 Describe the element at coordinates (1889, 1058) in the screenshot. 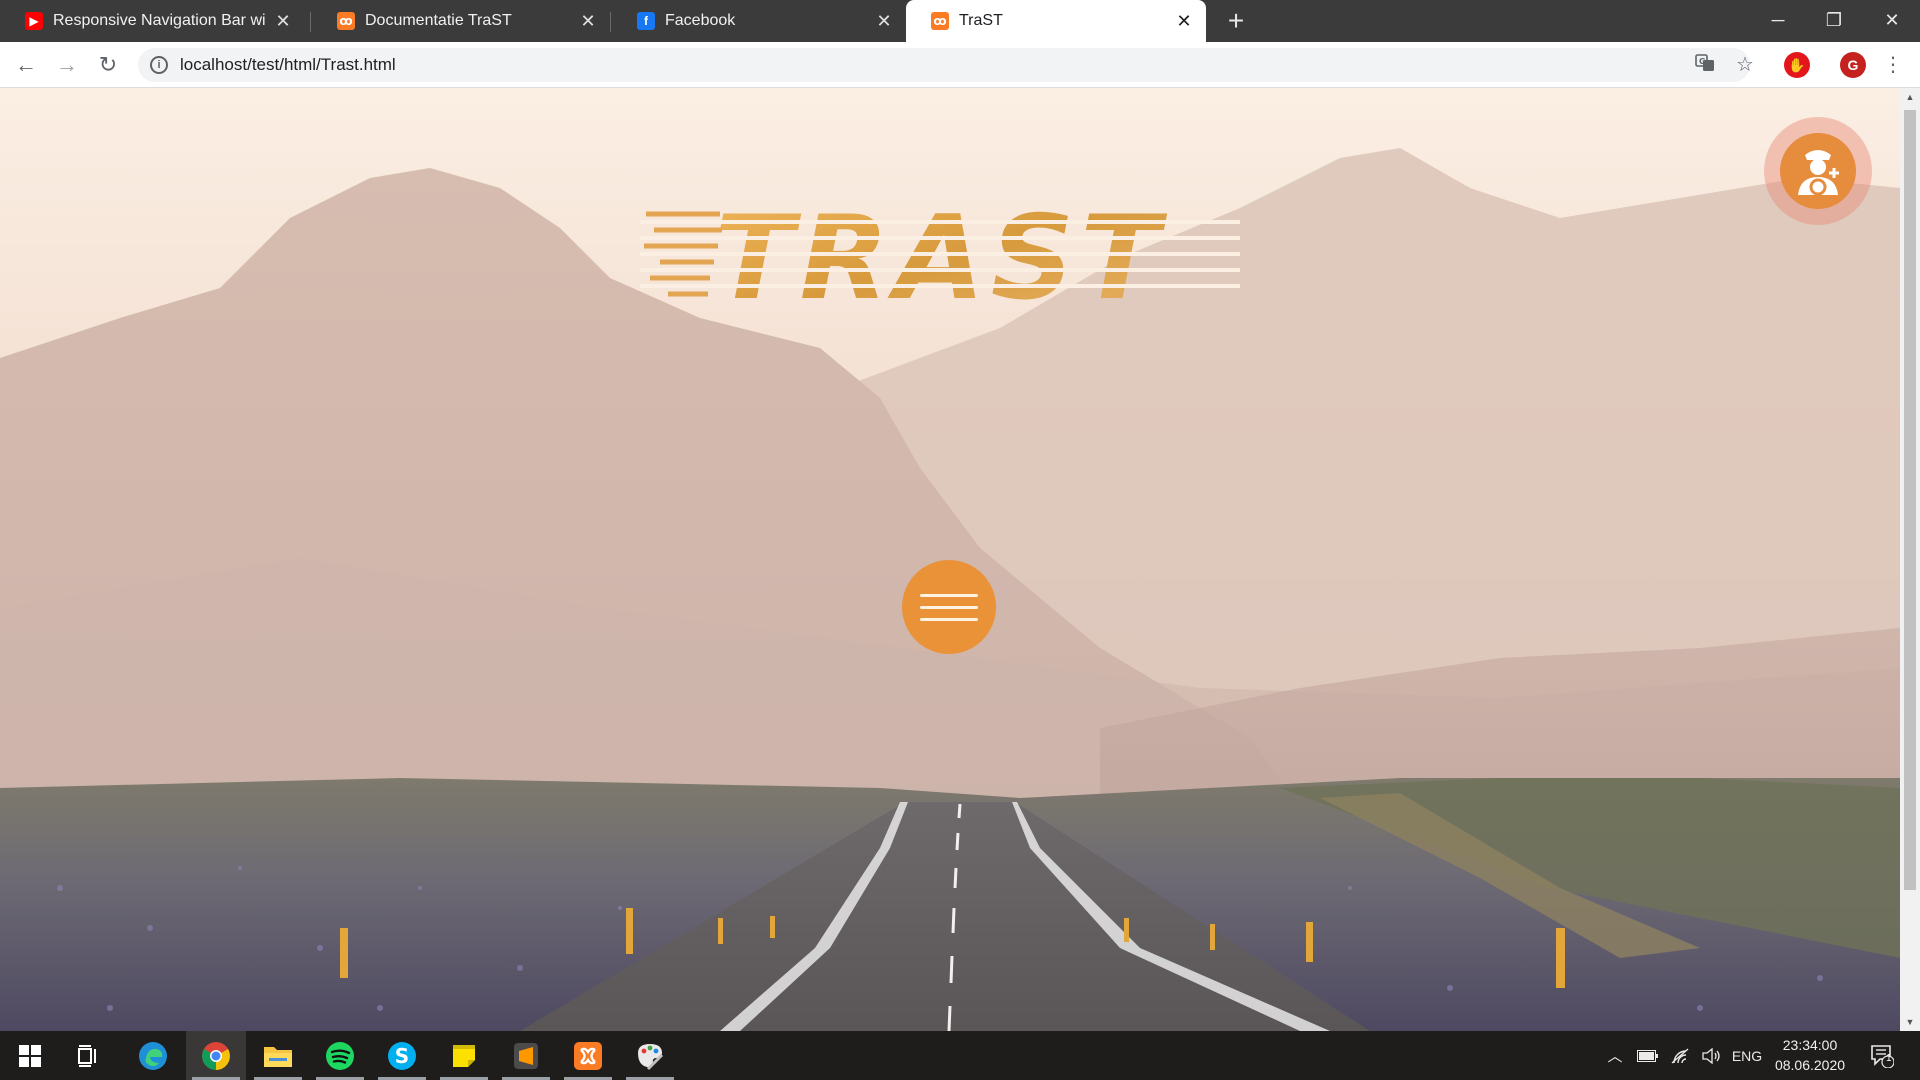

I see `notification-count: 1` at that location.